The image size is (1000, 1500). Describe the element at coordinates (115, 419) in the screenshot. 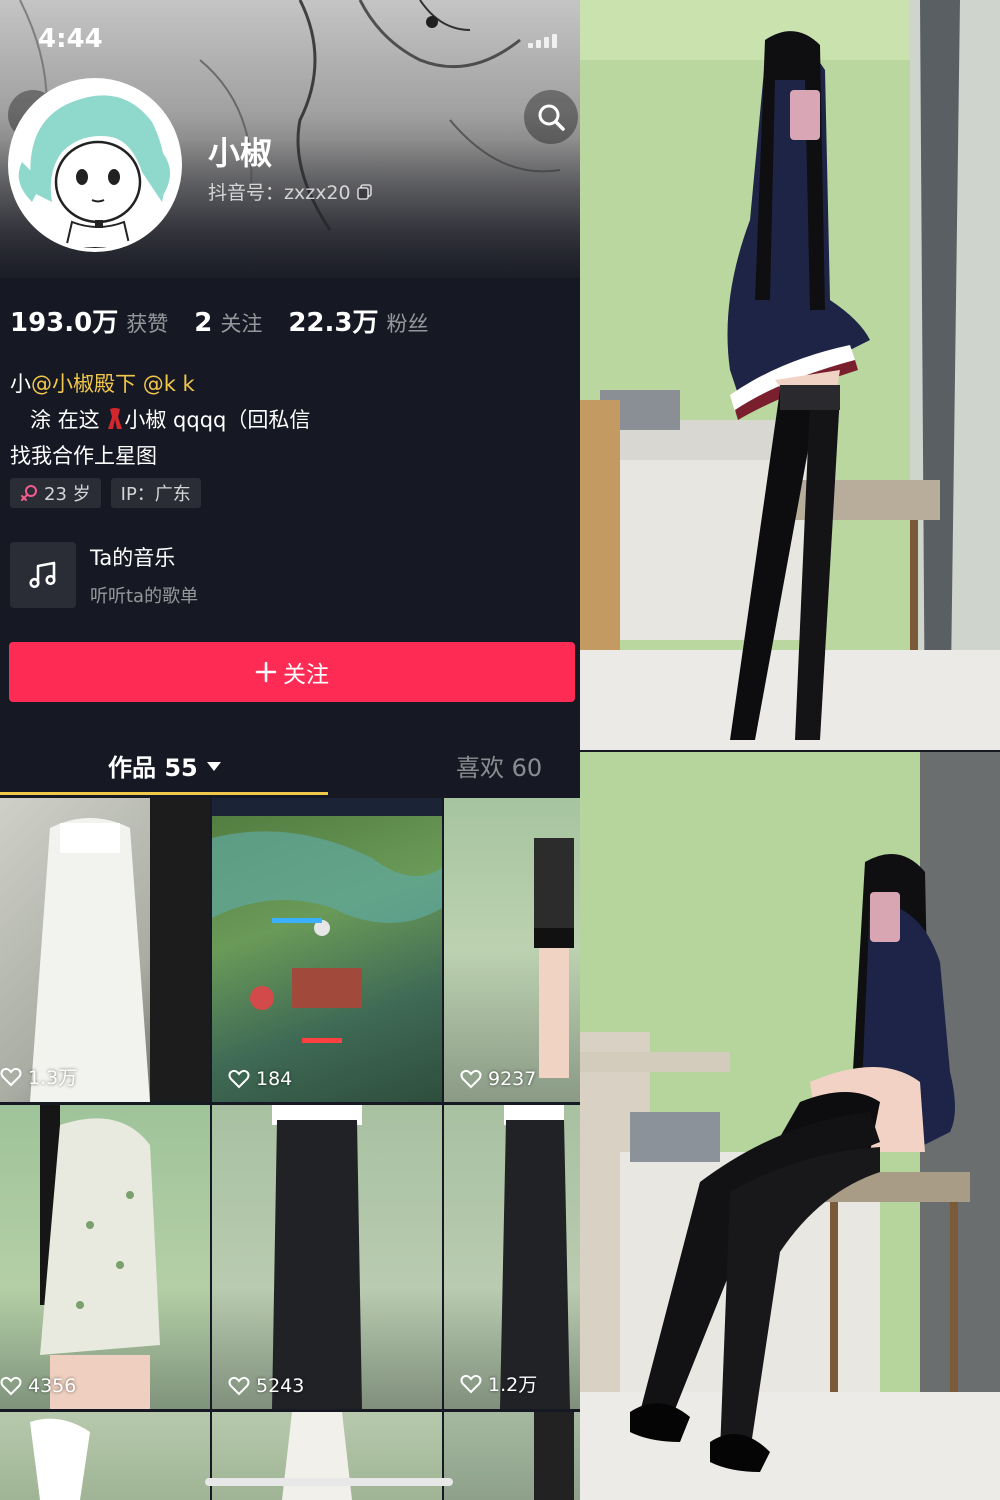

I see `red-scarf-emoji-icon` at that location.